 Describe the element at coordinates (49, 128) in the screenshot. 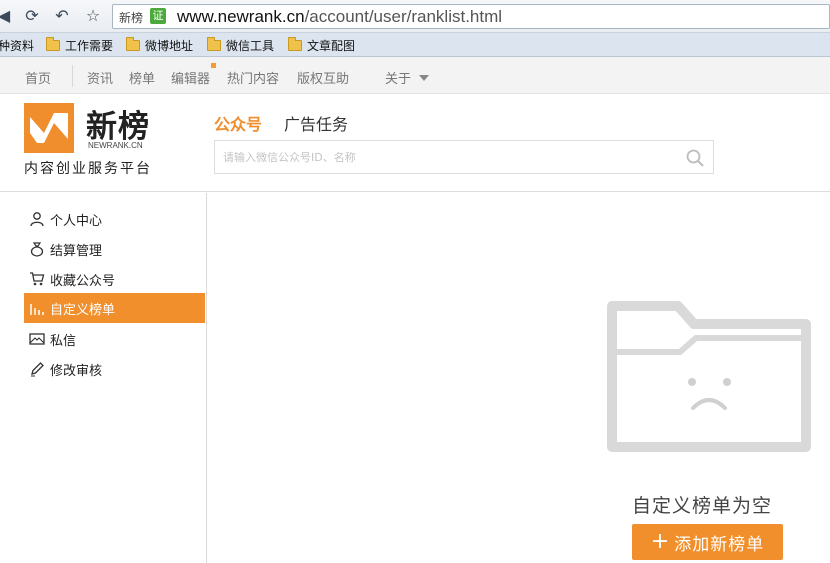

I see `logo-icon` at that location.